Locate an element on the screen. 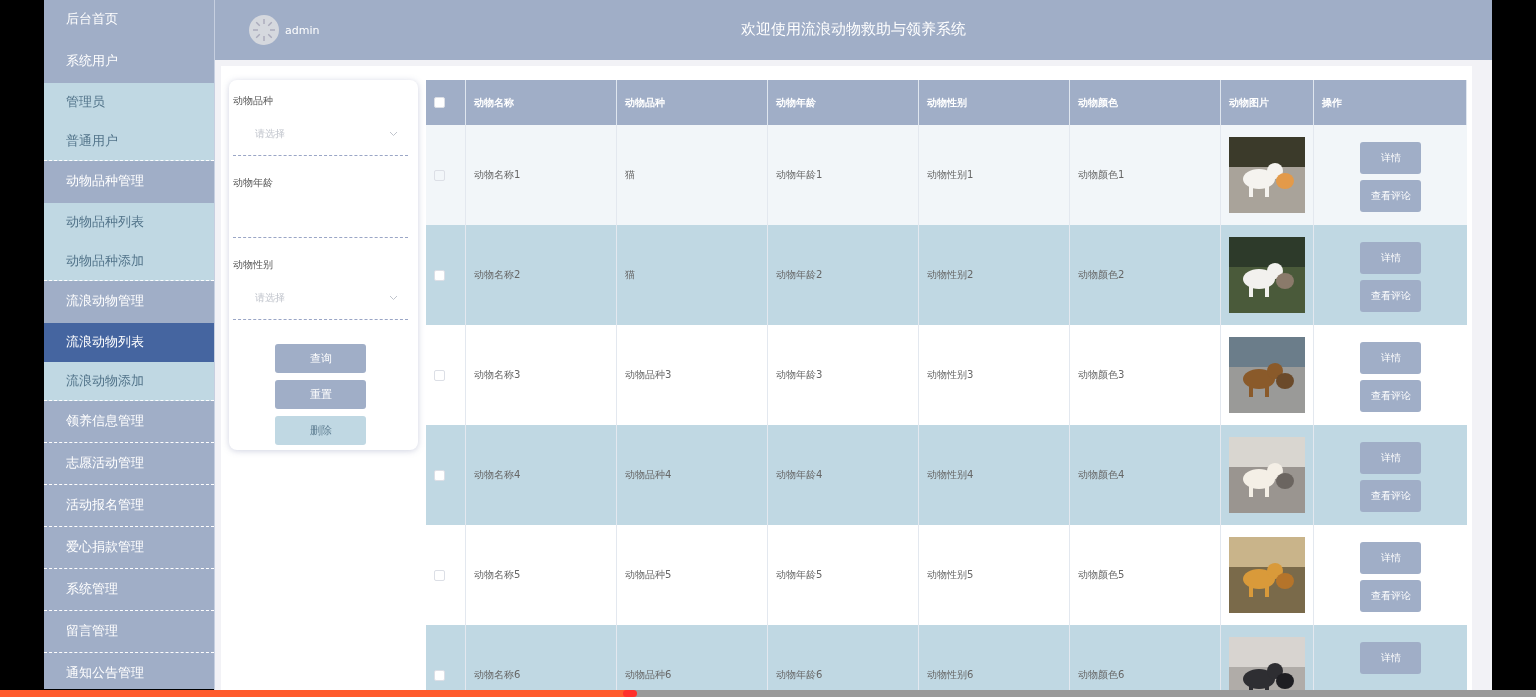 The height and width of the screenshot is (697, 1536). select-all-checkbox is located at coordinates (439, 102).